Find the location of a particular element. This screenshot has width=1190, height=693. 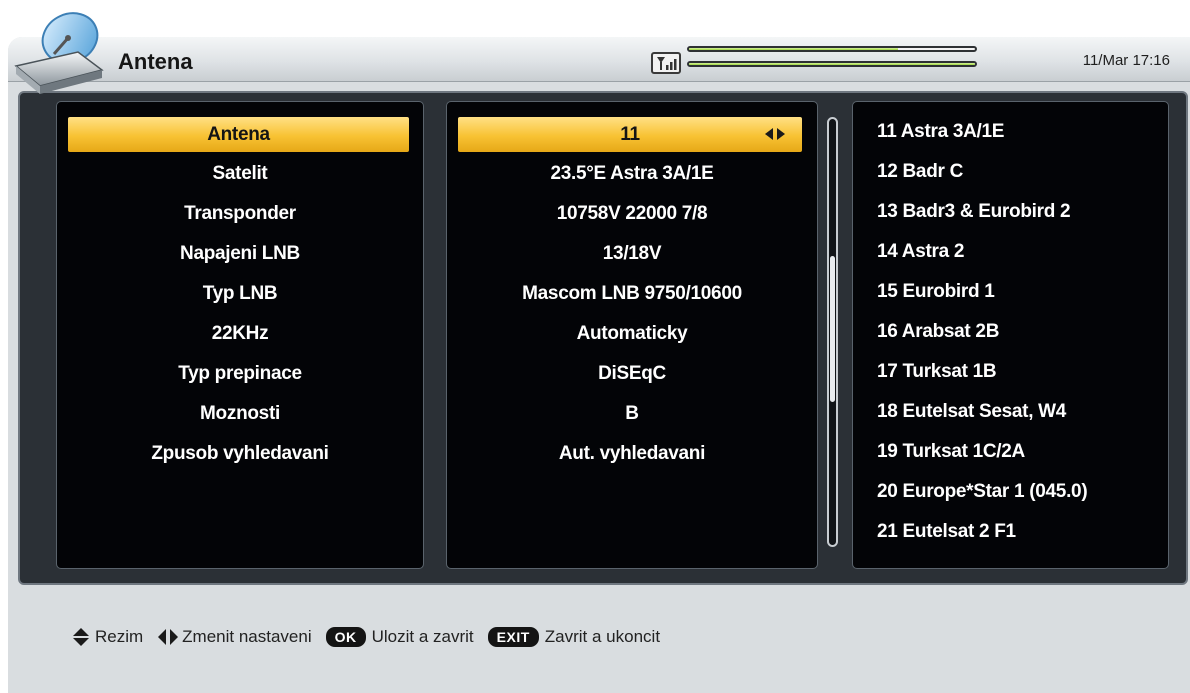

signal-quality-fill is located at coordinates (832, 64).